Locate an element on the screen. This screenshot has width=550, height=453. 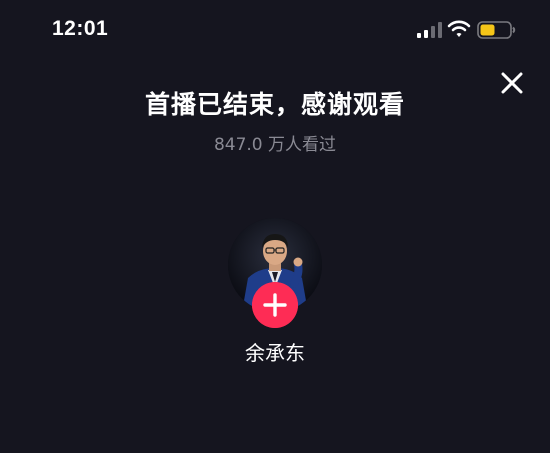
streamer-name: 余承东 is located at coordinates (275, 351).